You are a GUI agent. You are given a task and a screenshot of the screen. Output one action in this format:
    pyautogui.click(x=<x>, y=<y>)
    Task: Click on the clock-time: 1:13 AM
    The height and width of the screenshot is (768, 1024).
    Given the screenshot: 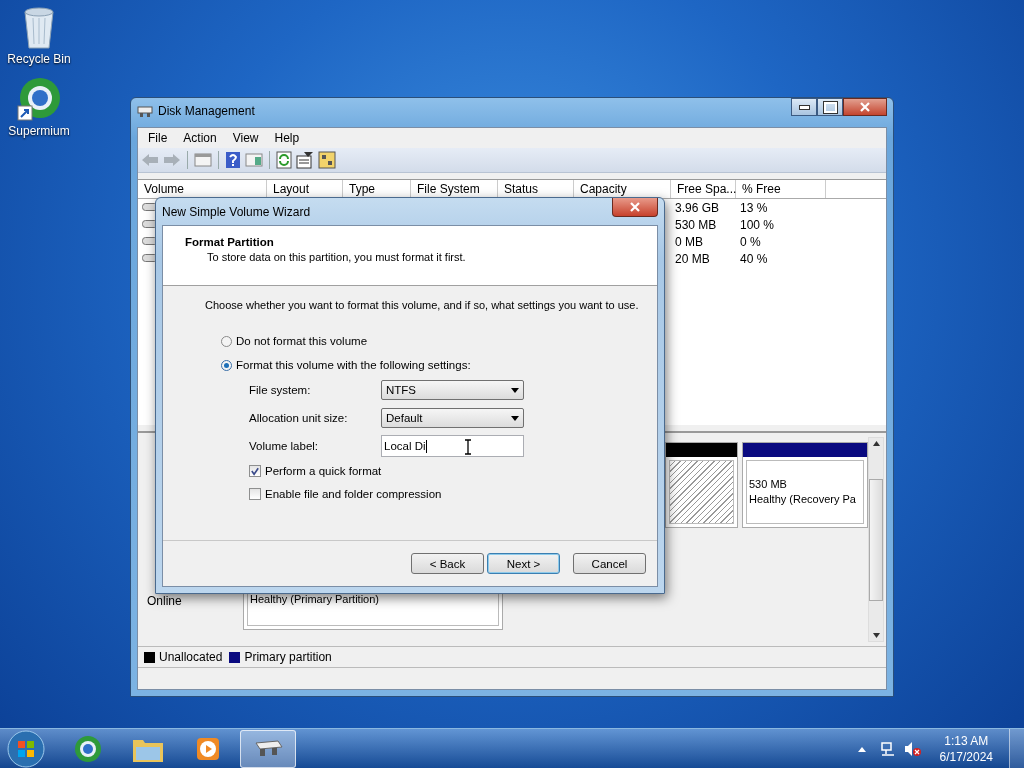 What is the action you would take?
    pyautogui.click(x=966, y=741)
    